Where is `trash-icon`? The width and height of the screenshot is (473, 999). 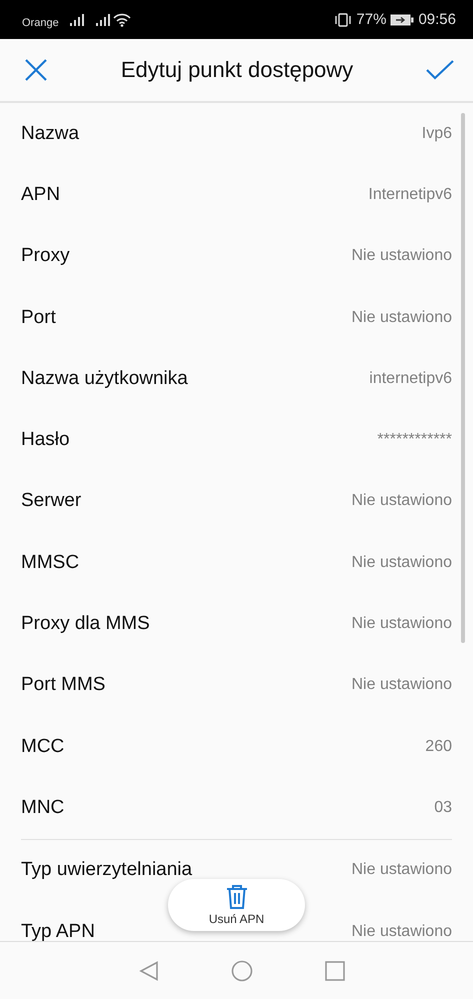 trash-icon is located at coordinates (236, 897).